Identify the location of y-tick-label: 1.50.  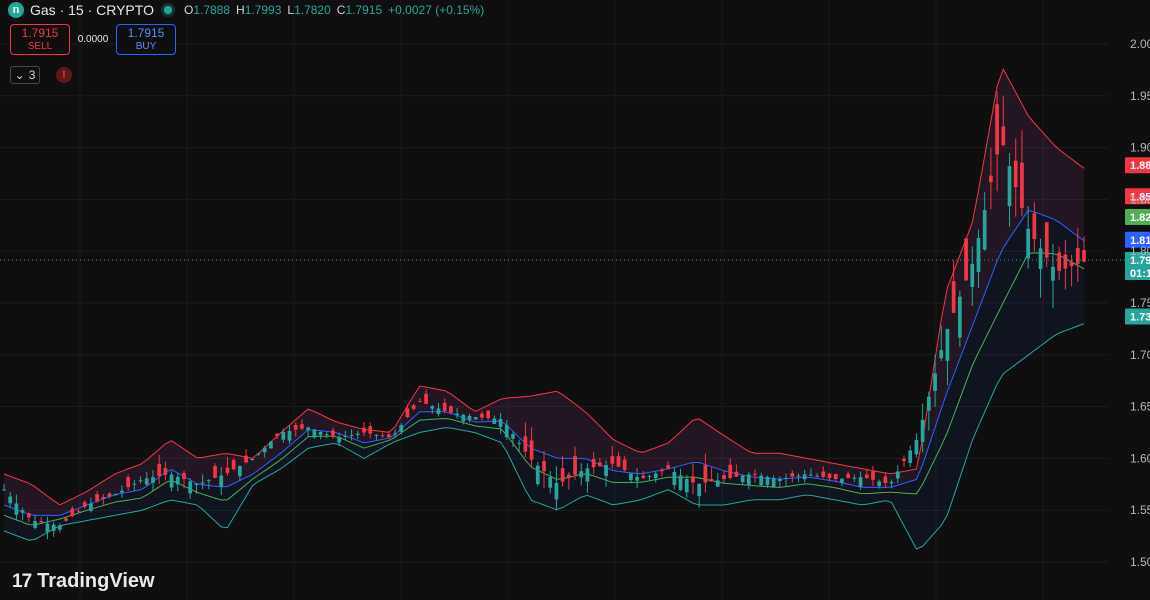
(1140, 562).